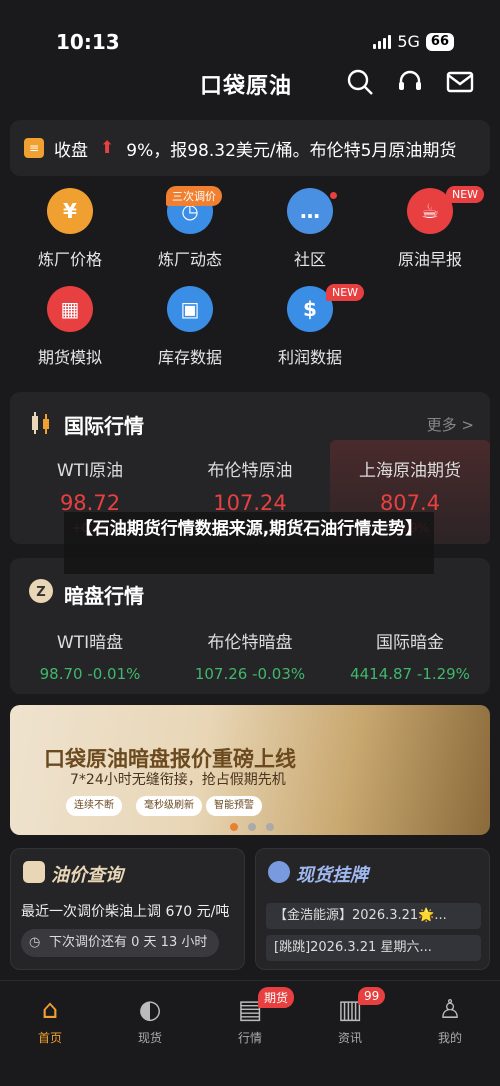 Image resolution: width=500 pixels, height=1086 pixels. I want to click on tab-home: ⌂ 首页, so click(50, 1020).